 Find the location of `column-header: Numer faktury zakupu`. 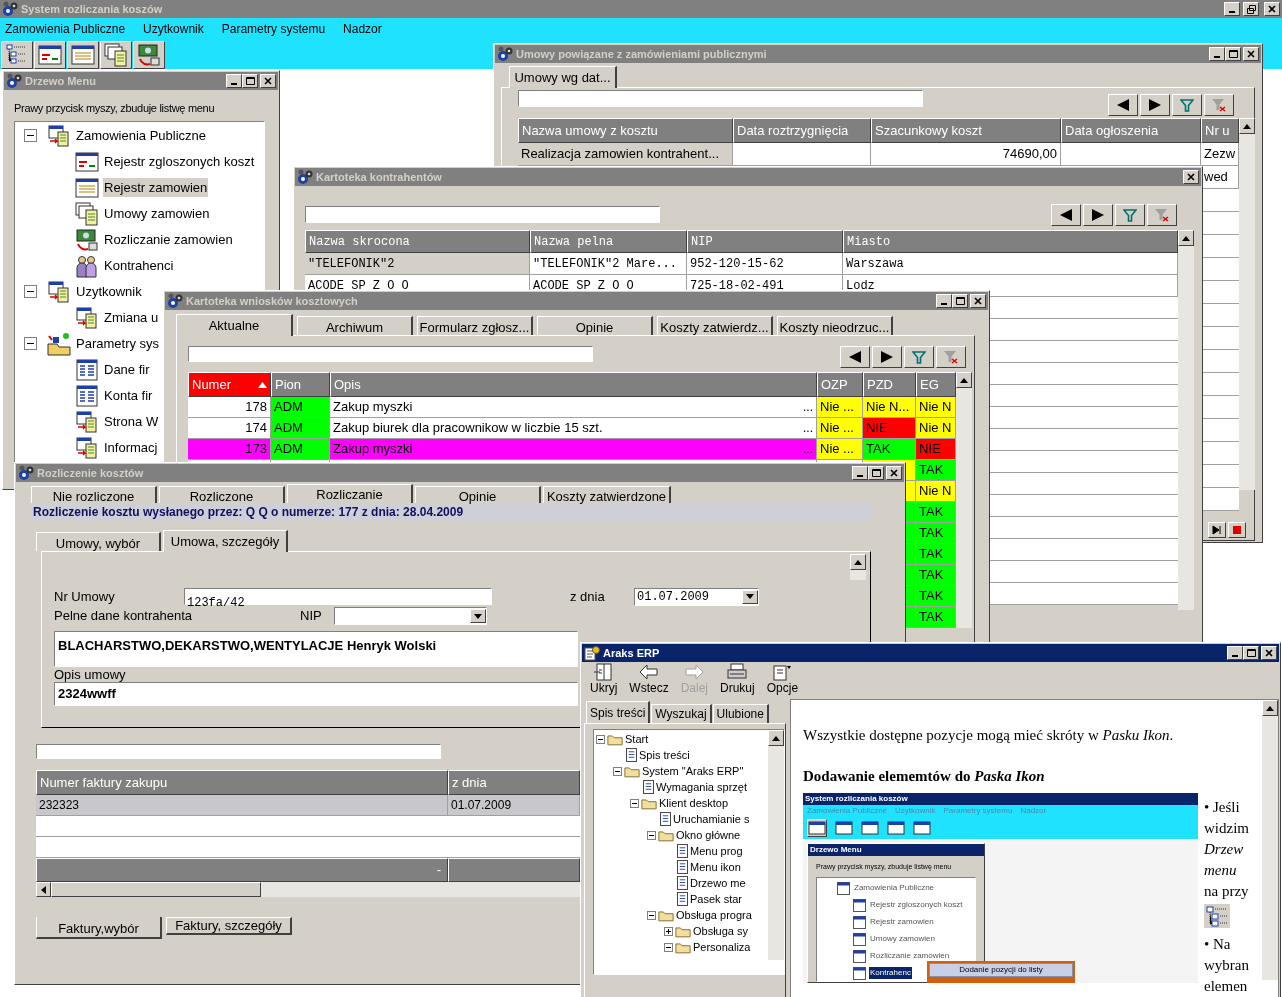

column-header: Numer faktury zakupu is located at coordinates (242, 782).